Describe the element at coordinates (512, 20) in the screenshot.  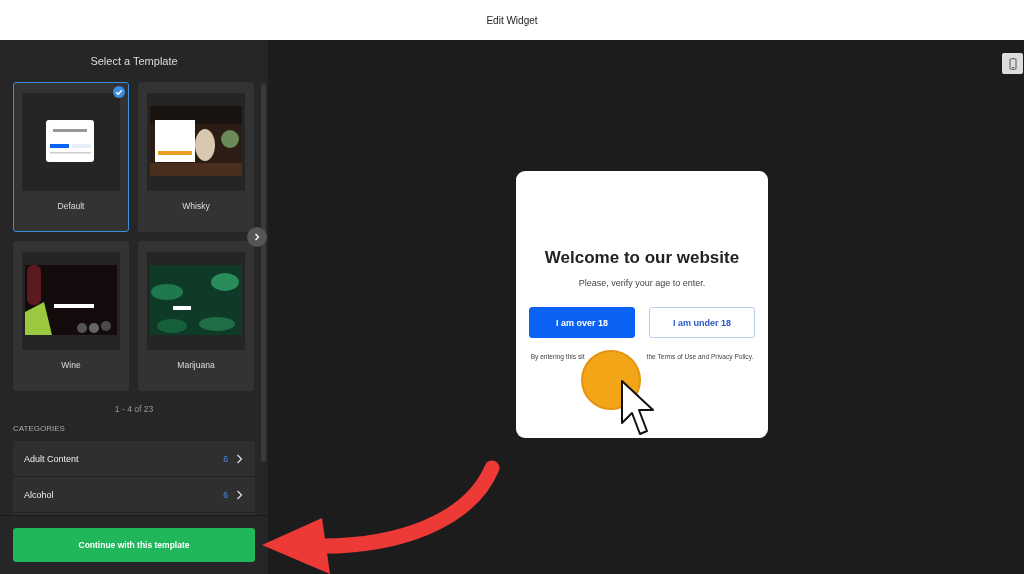
I see `page-title: Edit Widget` at that location.